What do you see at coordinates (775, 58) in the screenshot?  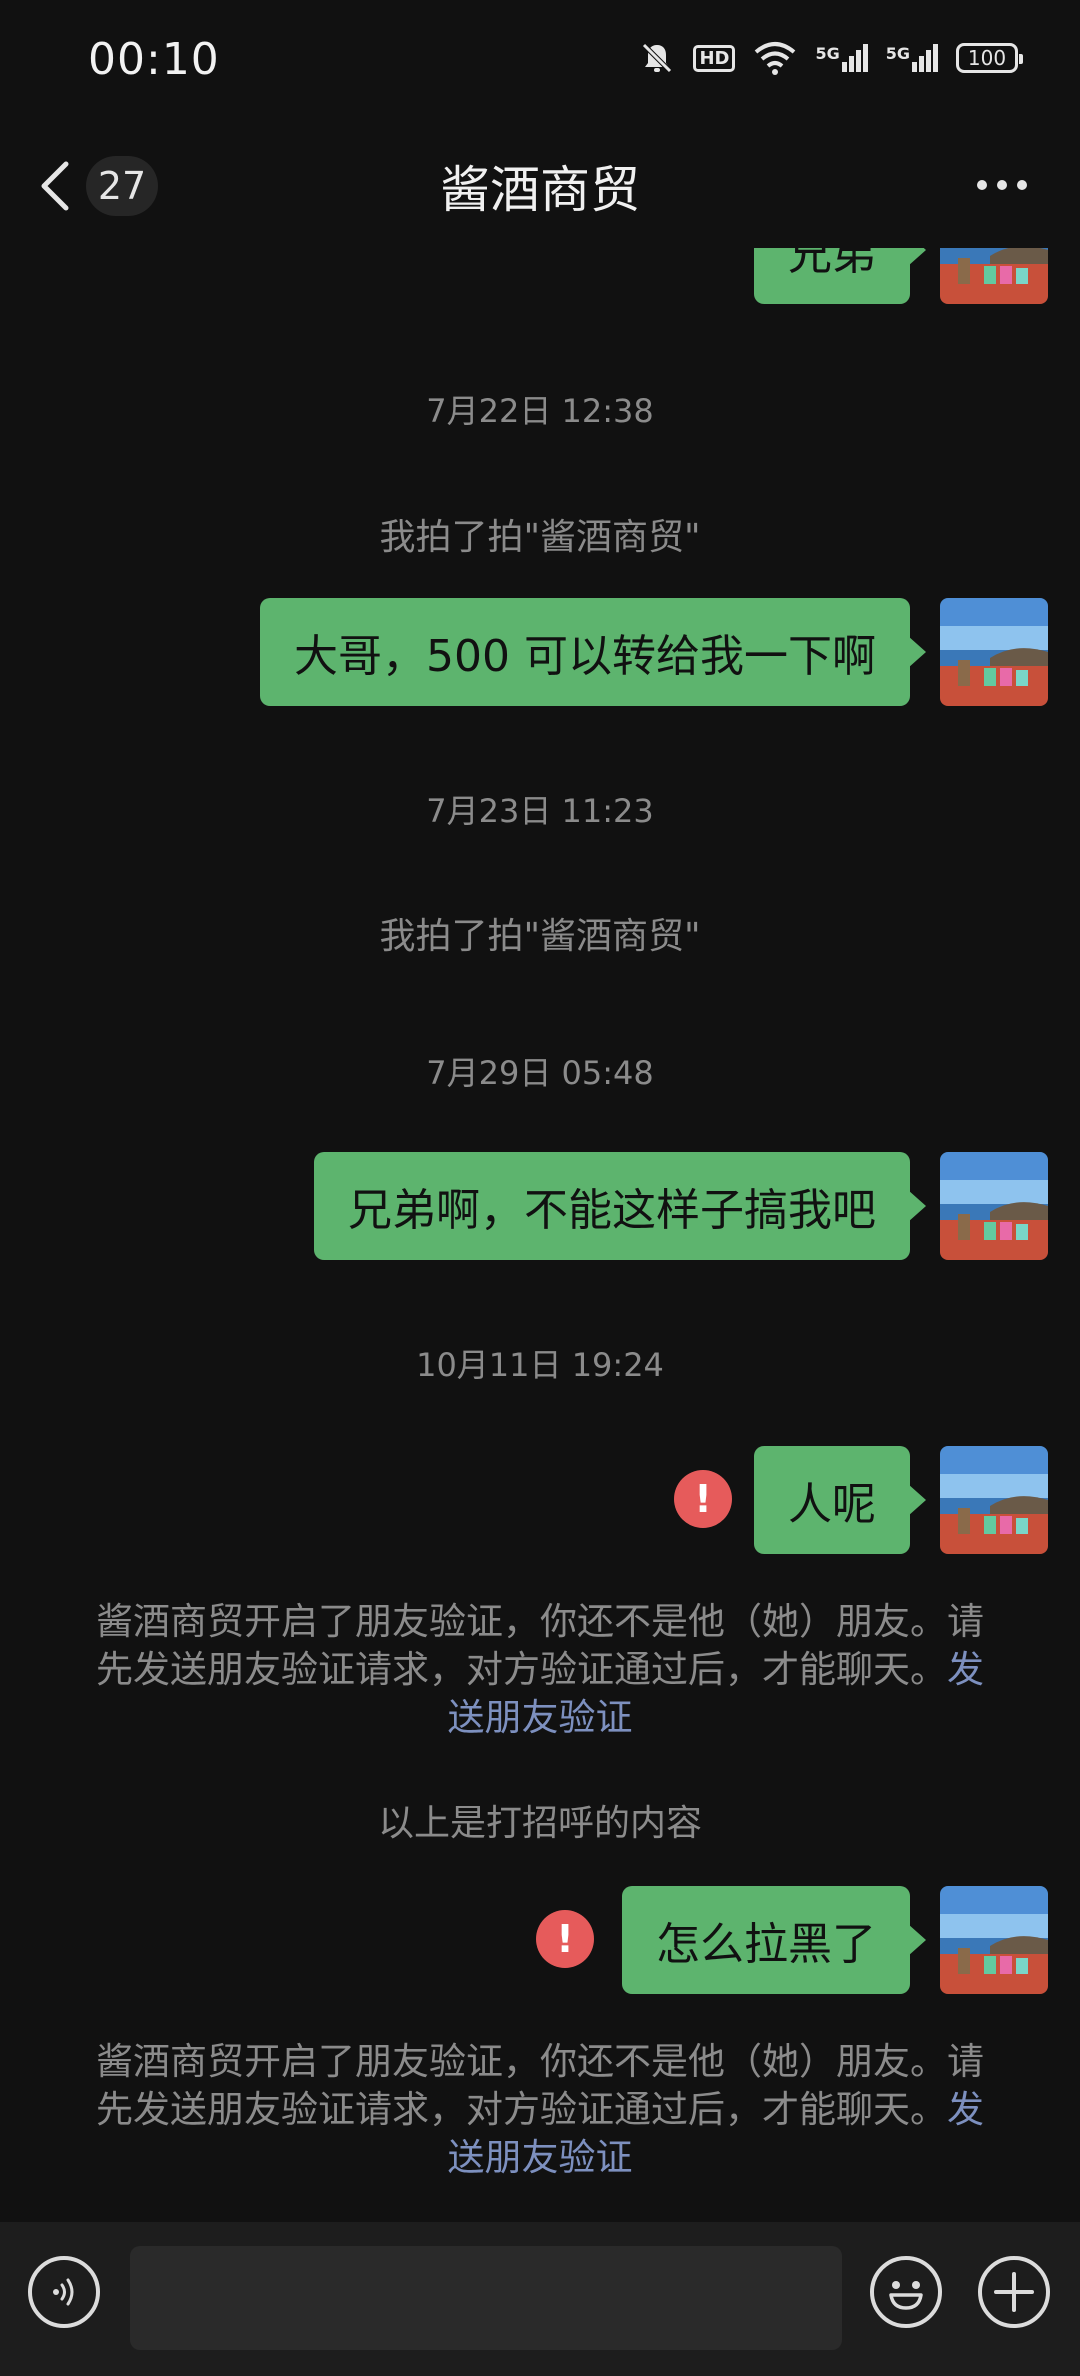 I see `wifi-icon` at bounding box center [775, 58].